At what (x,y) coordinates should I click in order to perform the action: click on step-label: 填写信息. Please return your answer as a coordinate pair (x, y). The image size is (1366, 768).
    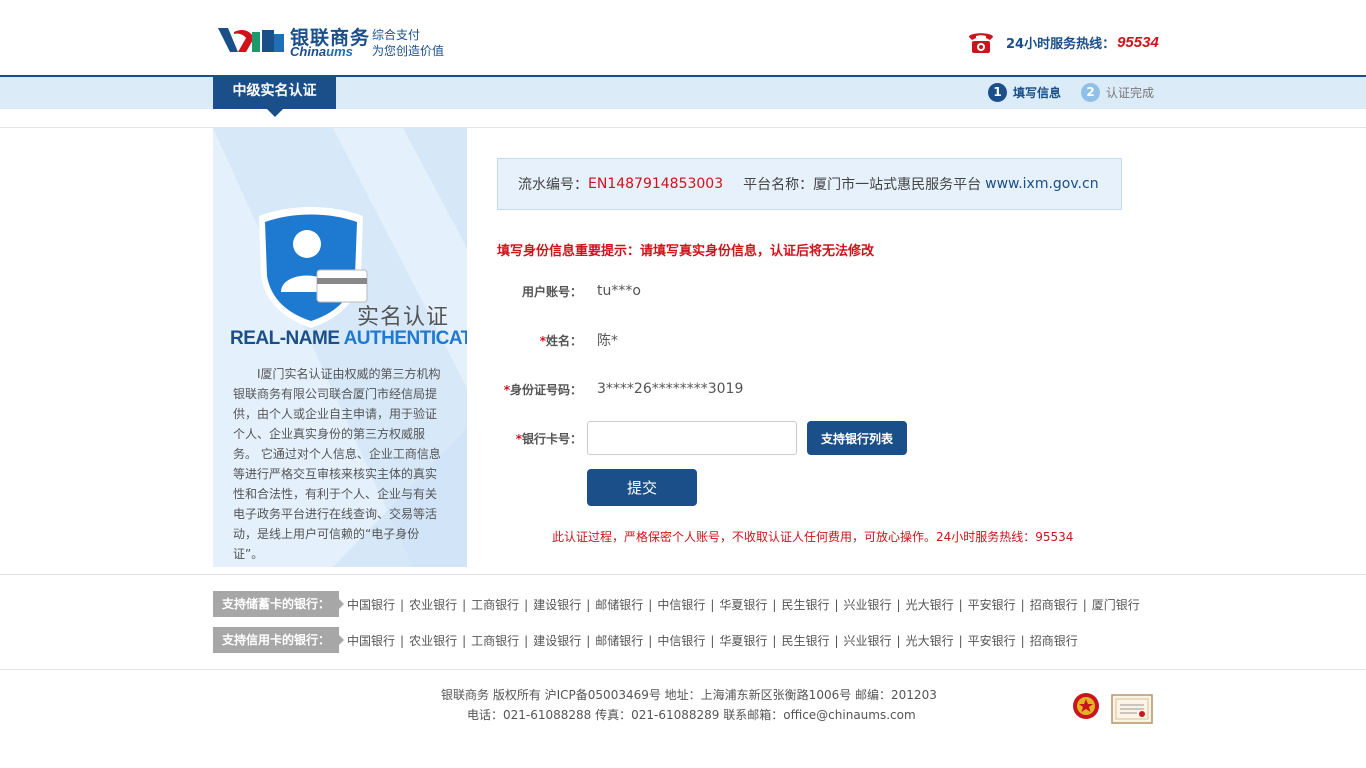
    Looking at the image, I should click on (1037, 93).